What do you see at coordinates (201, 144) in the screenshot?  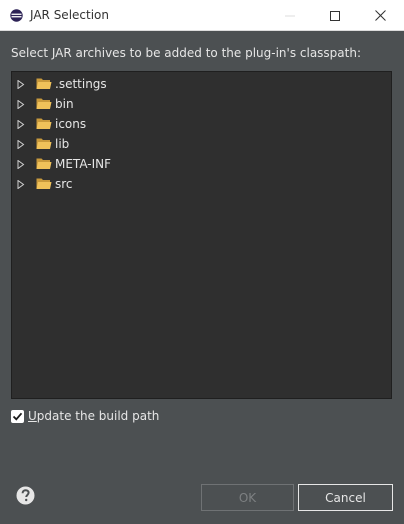 I see `tree-item-lib: lib` at bounding box center [201, 144].